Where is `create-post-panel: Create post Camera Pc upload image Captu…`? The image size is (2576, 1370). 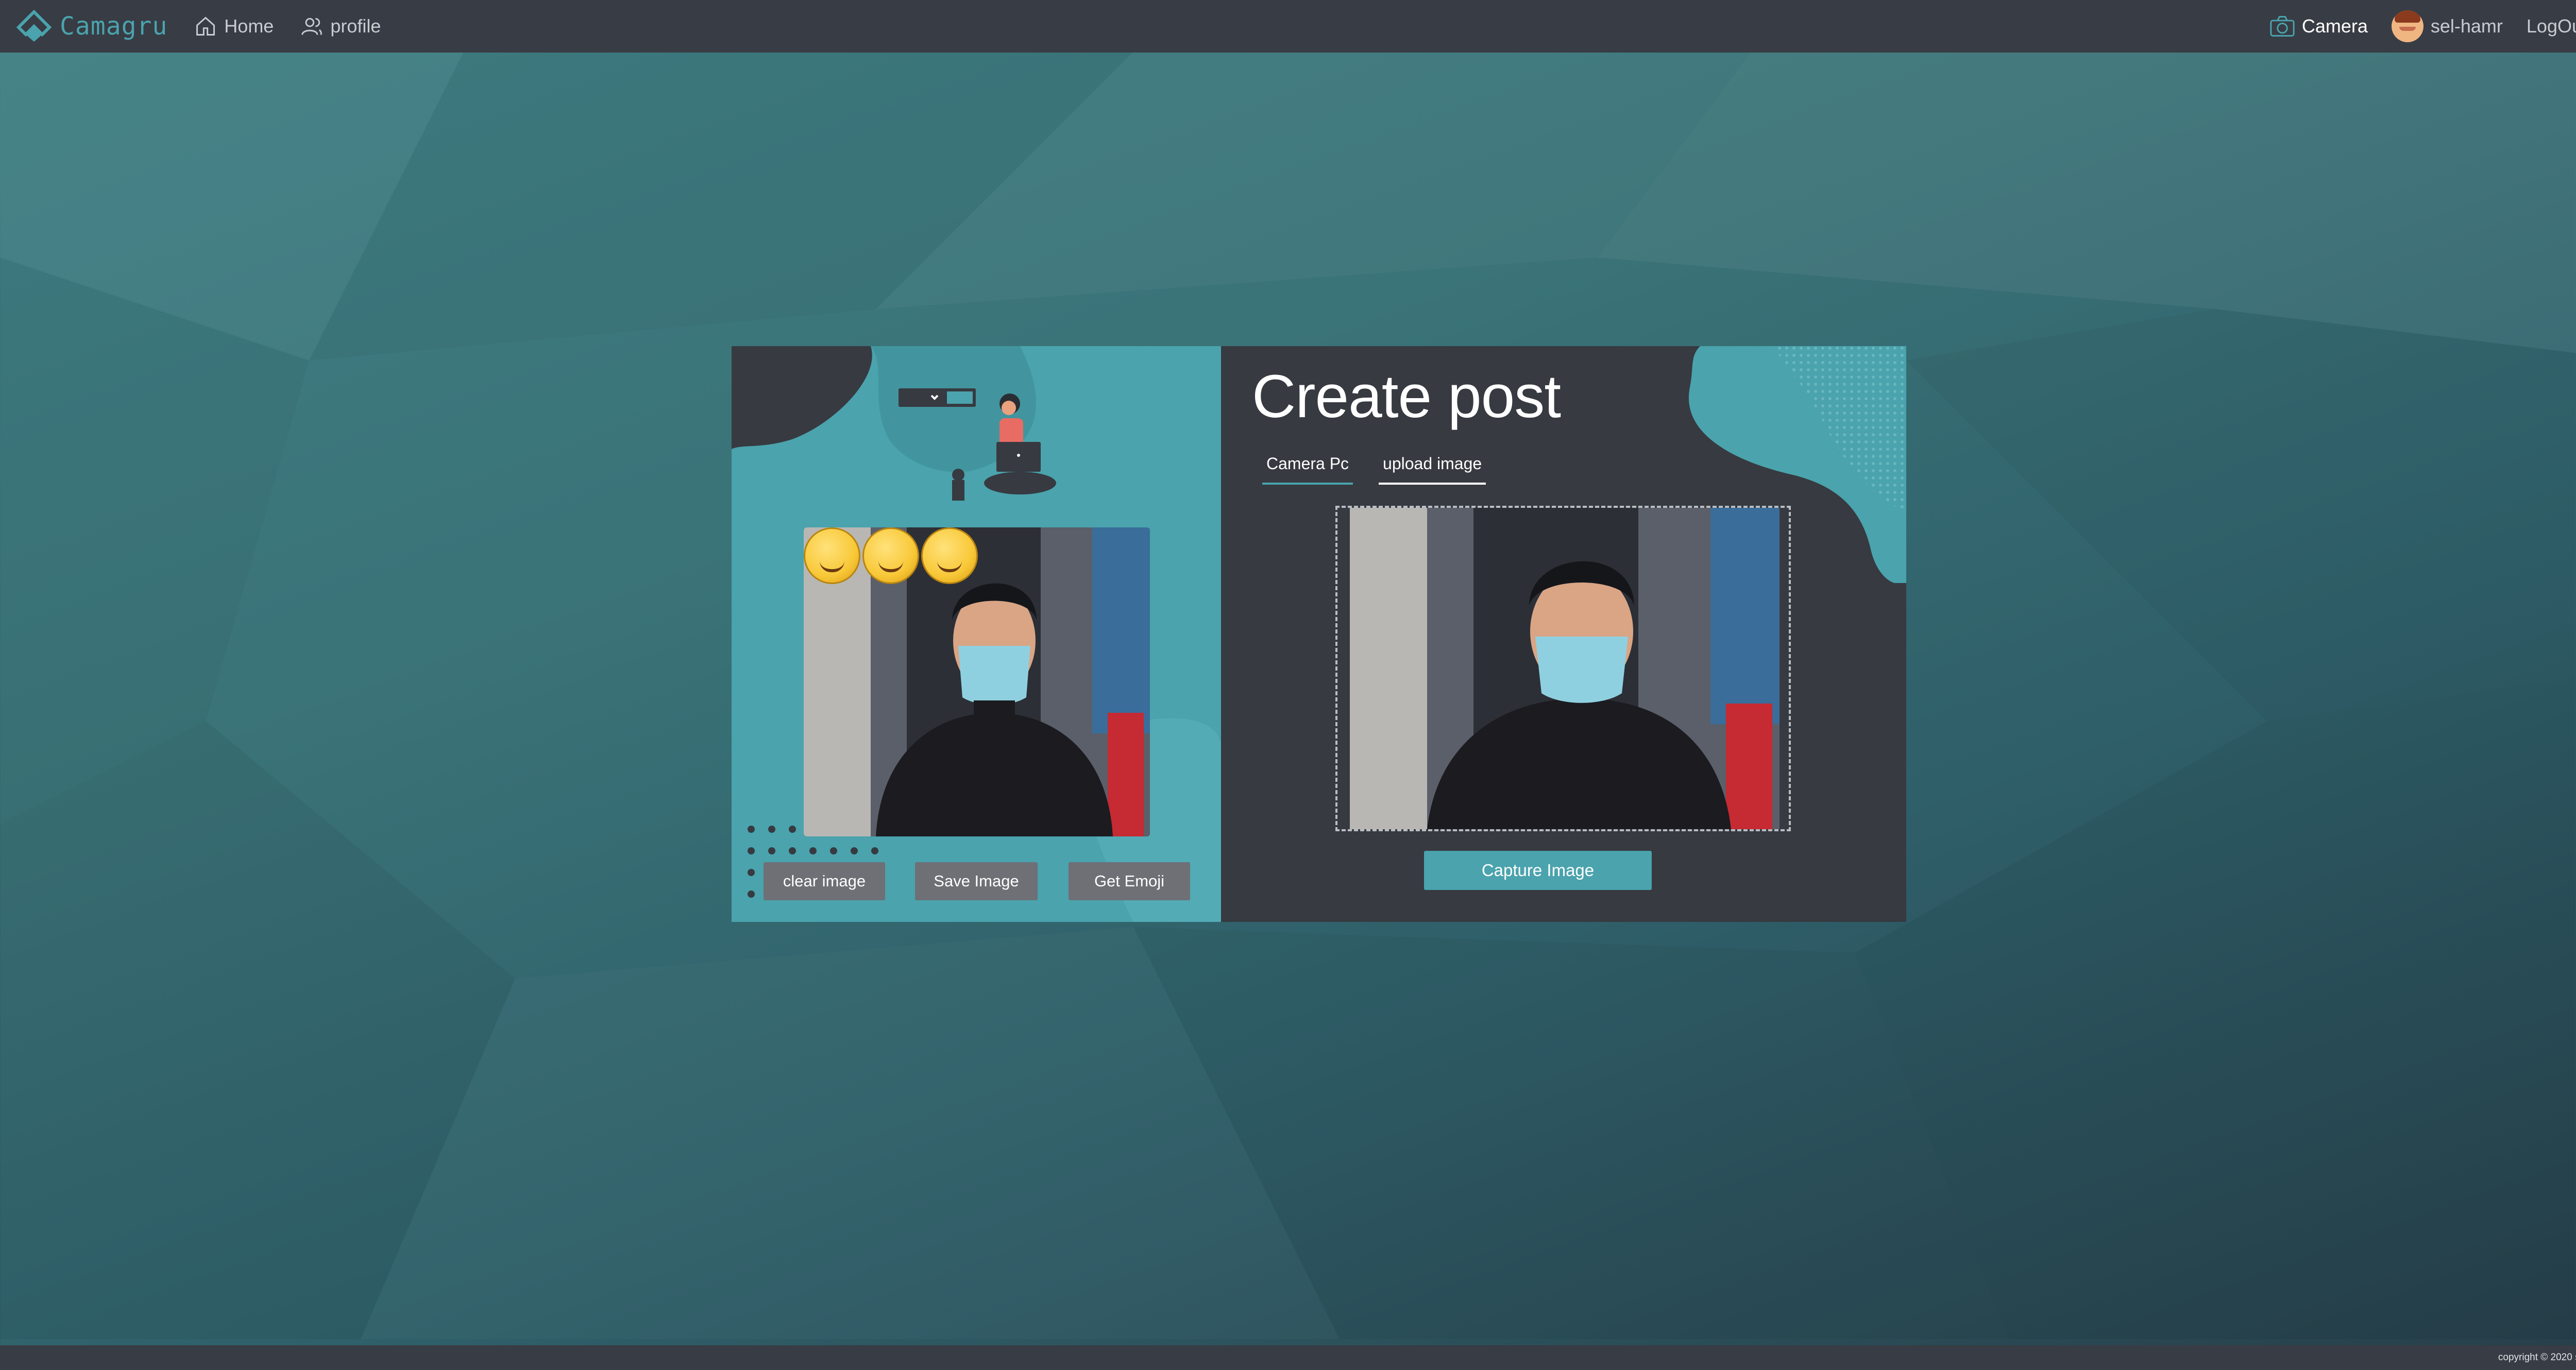 create-post-panel: Create post Camera Pc upload image Captu… is located at coordinates (1563, 634).